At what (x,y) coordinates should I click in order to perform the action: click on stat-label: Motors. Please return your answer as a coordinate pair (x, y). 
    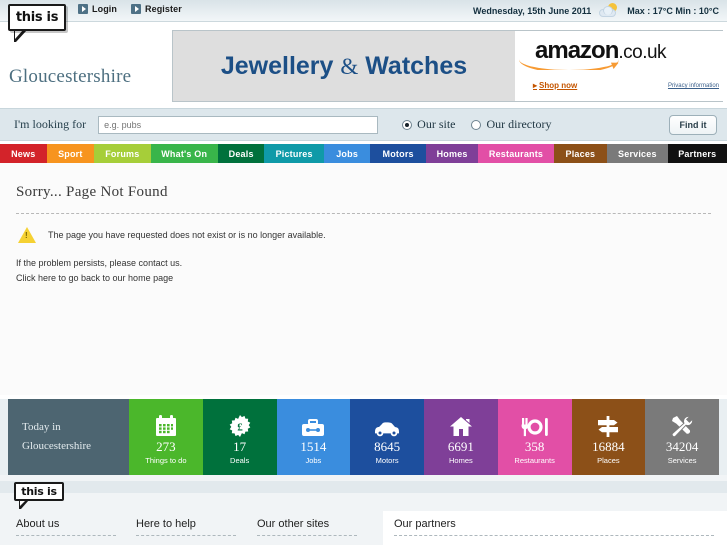
    Looking at the image, I should click on (387, 460).